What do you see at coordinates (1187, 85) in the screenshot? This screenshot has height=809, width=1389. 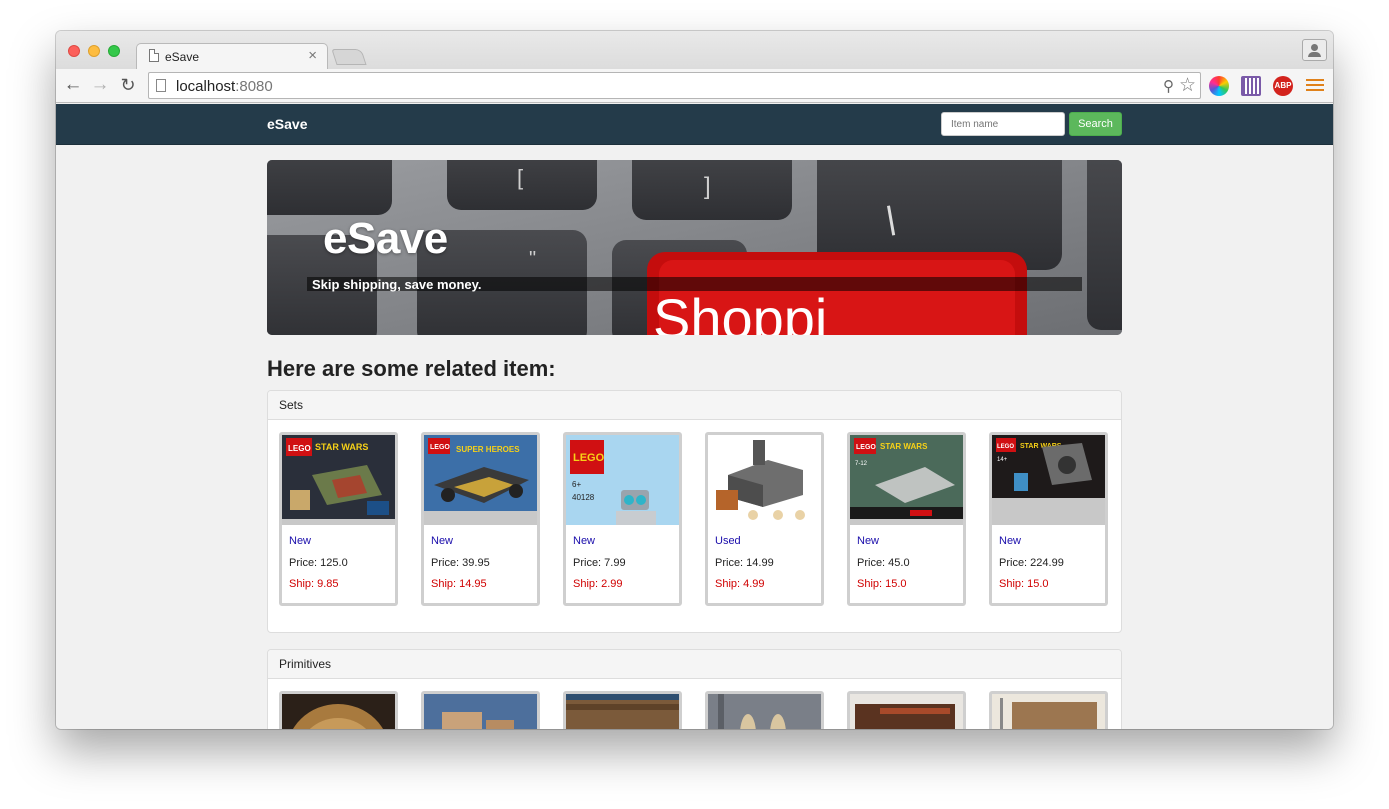 I see `bookmark-star-icon: ☆` at bounding box center [1187, 85].